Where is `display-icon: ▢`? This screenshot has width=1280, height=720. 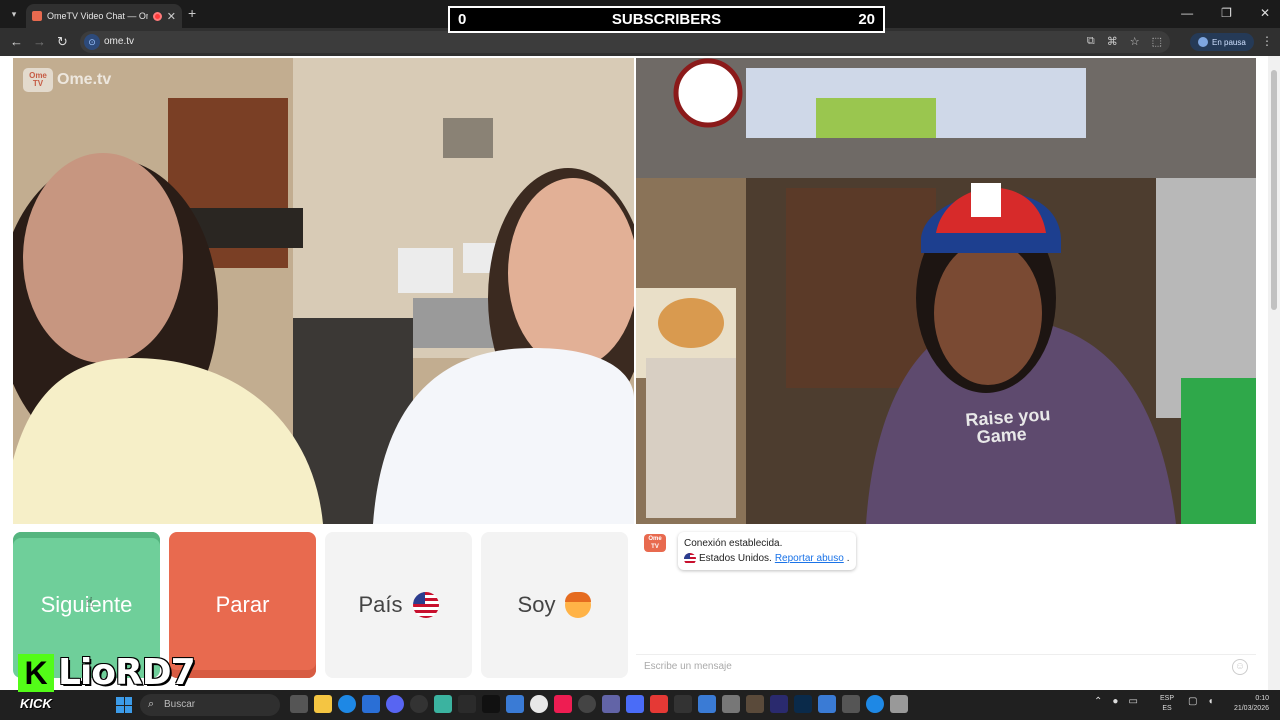
display-icon: ▢ is located at coordinates (1192, 701).